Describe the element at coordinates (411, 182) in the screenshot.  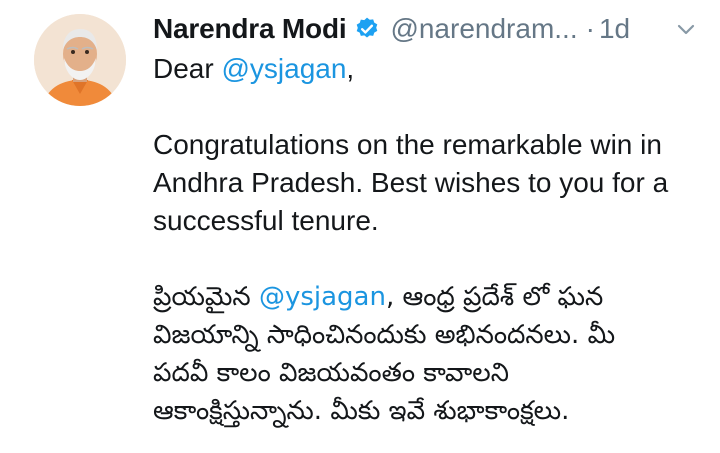
I see `english-line-2: Andhra Pradesh. Best wishes to you for a` at that location.